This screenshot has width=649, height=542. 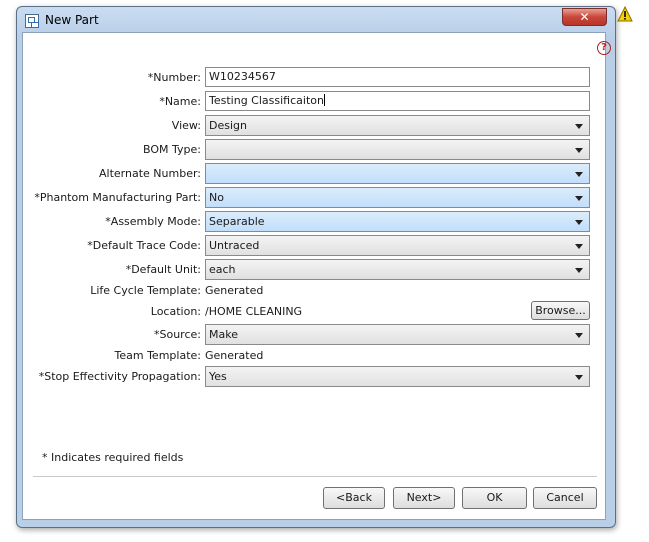 What do you see at coordinates (234, 355) in the screenshot?
I see `team-template-value: Generated` at bounding box center [234, 355].